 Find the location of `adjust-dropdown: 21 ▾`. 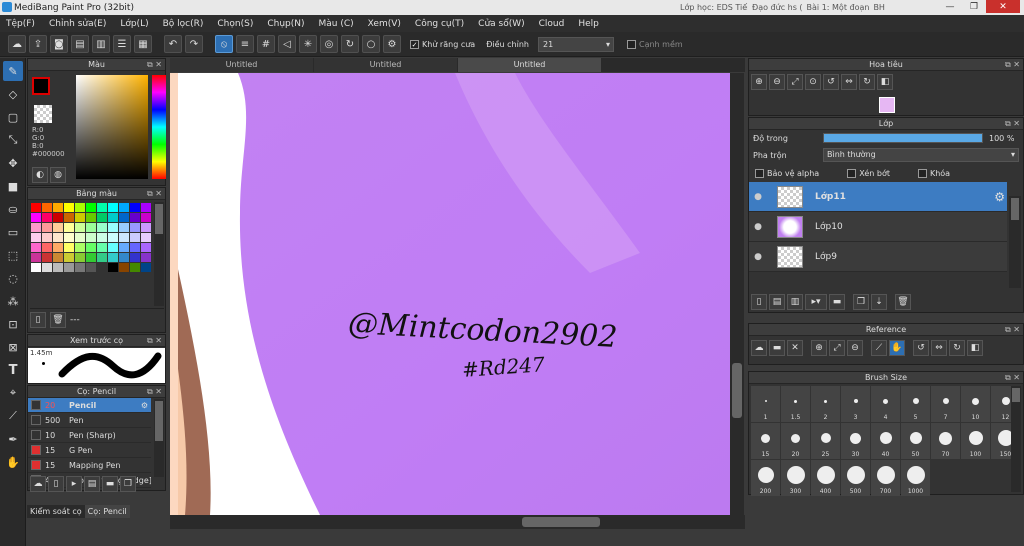

adjust-dropdown: 21 ▾ is located at coordinates (575, 44).